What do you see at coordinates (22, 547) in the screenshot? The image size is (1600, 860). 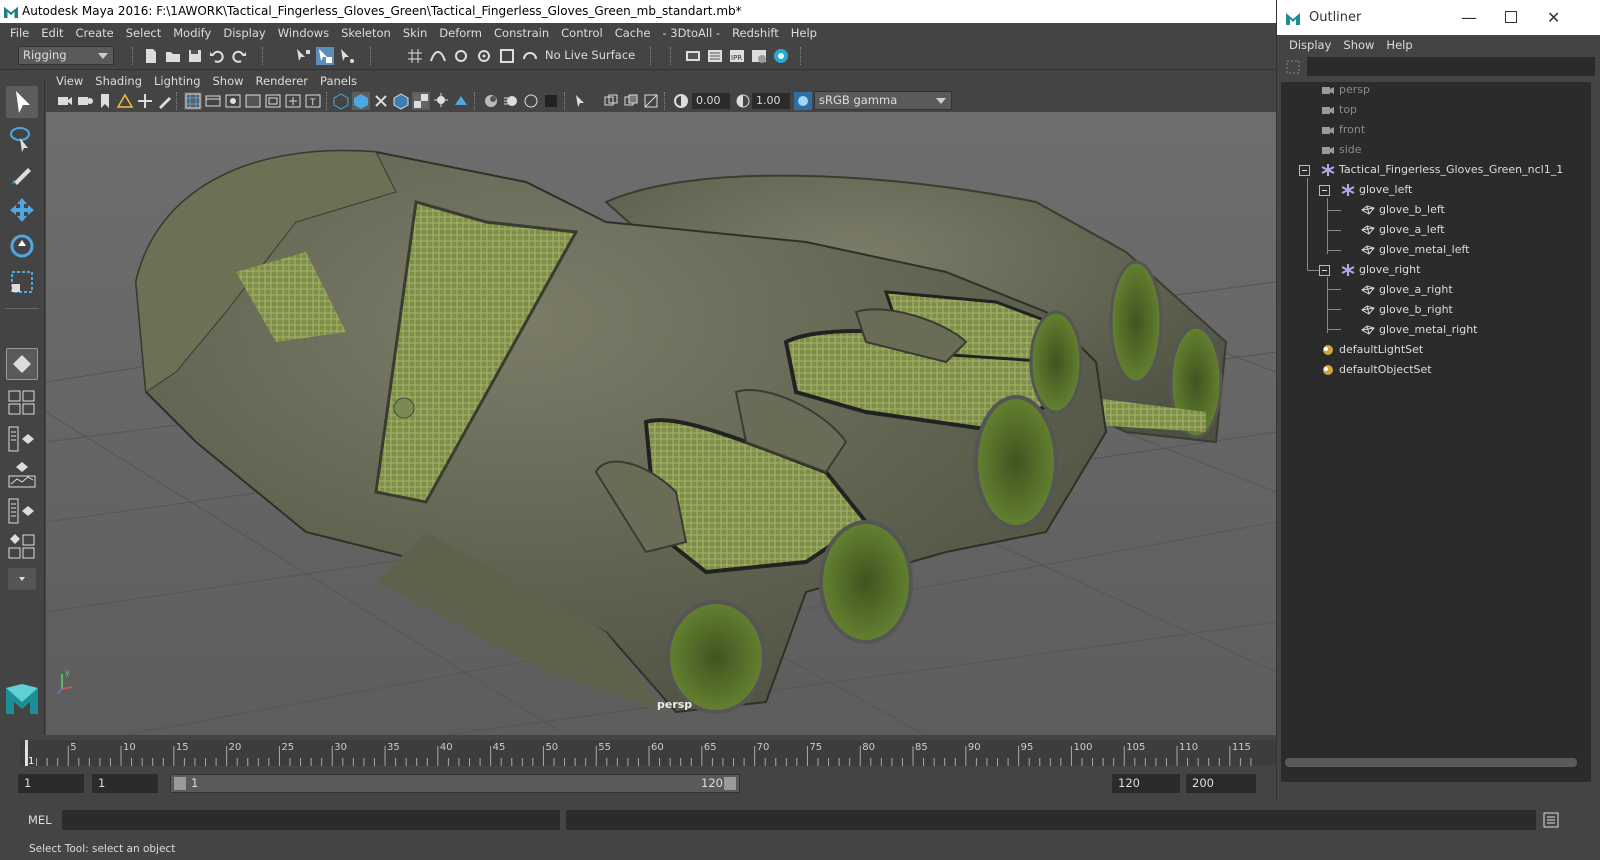 I see `persp-uv-layout-button` at bounding box center [22, 547].